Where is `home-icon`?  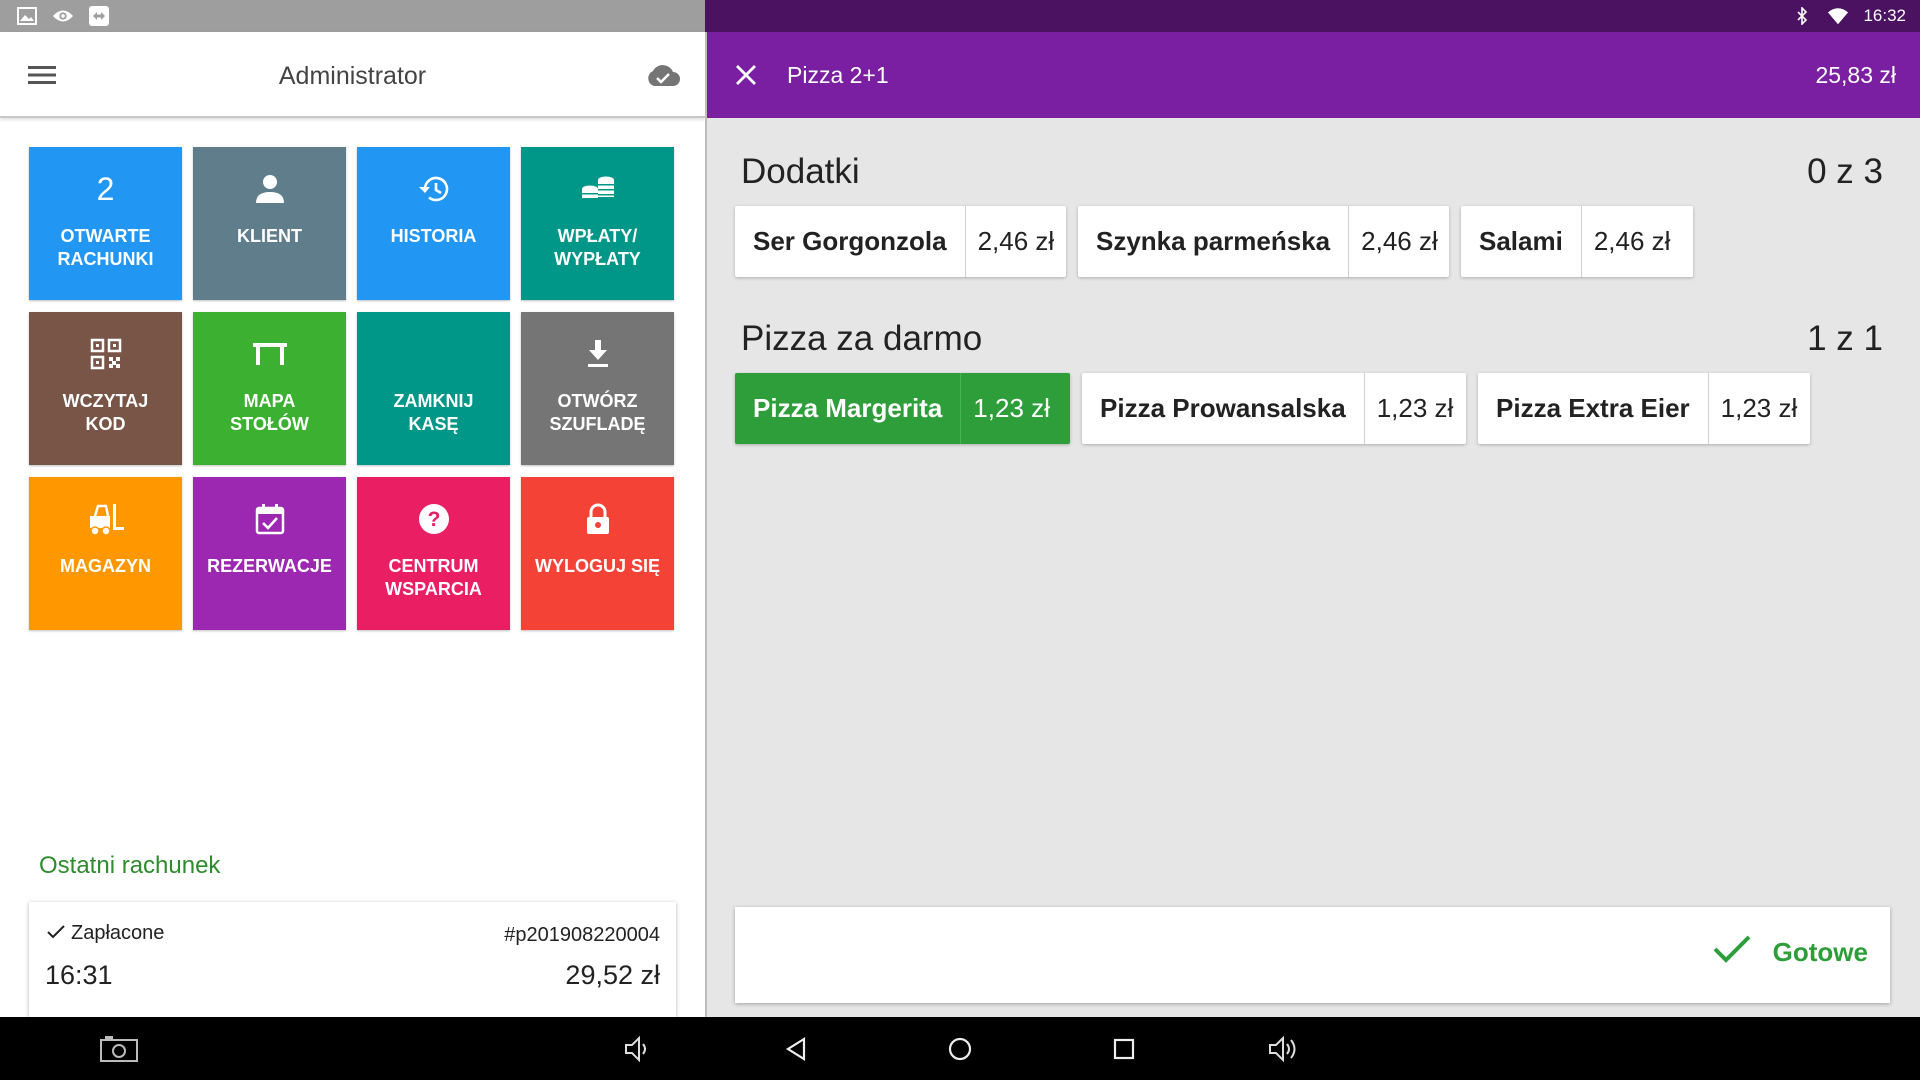
home-icon is located at coordinates (960, 1049).